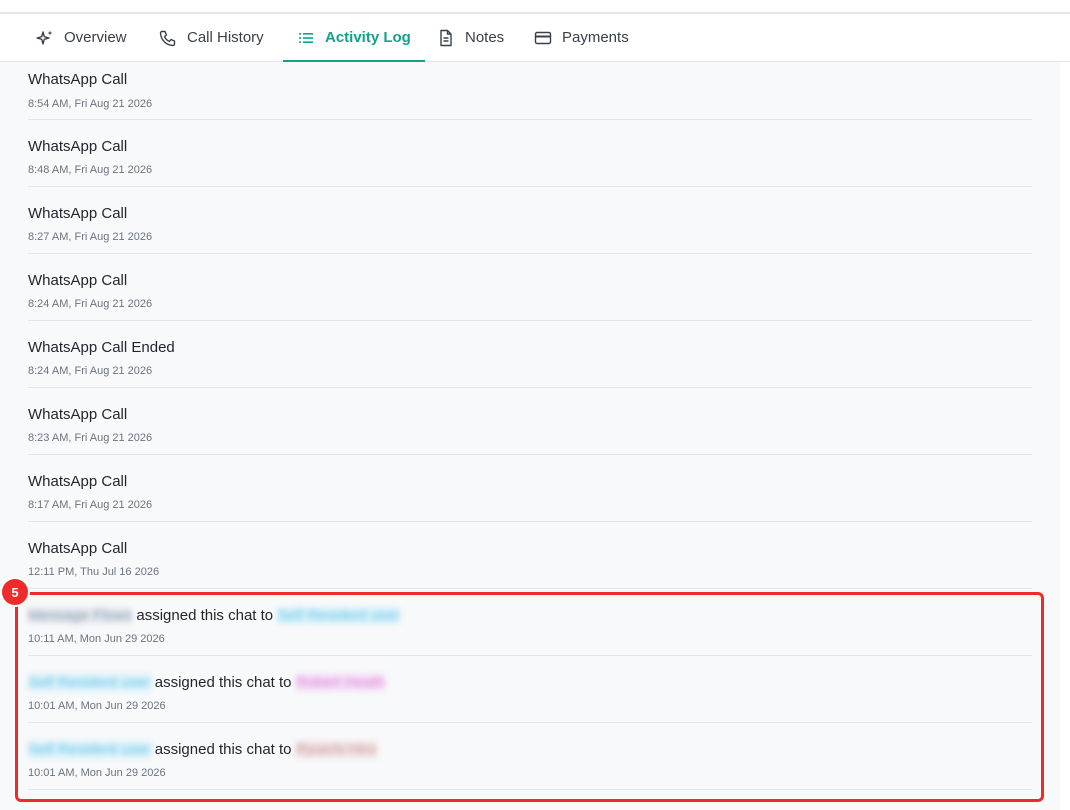 The width and height of the screenshot is (1070, 810). What do you see at coordinates (80, 615) in the screenshot?
I see `actor-name: Message Flows` at bounding box center [80, 615].